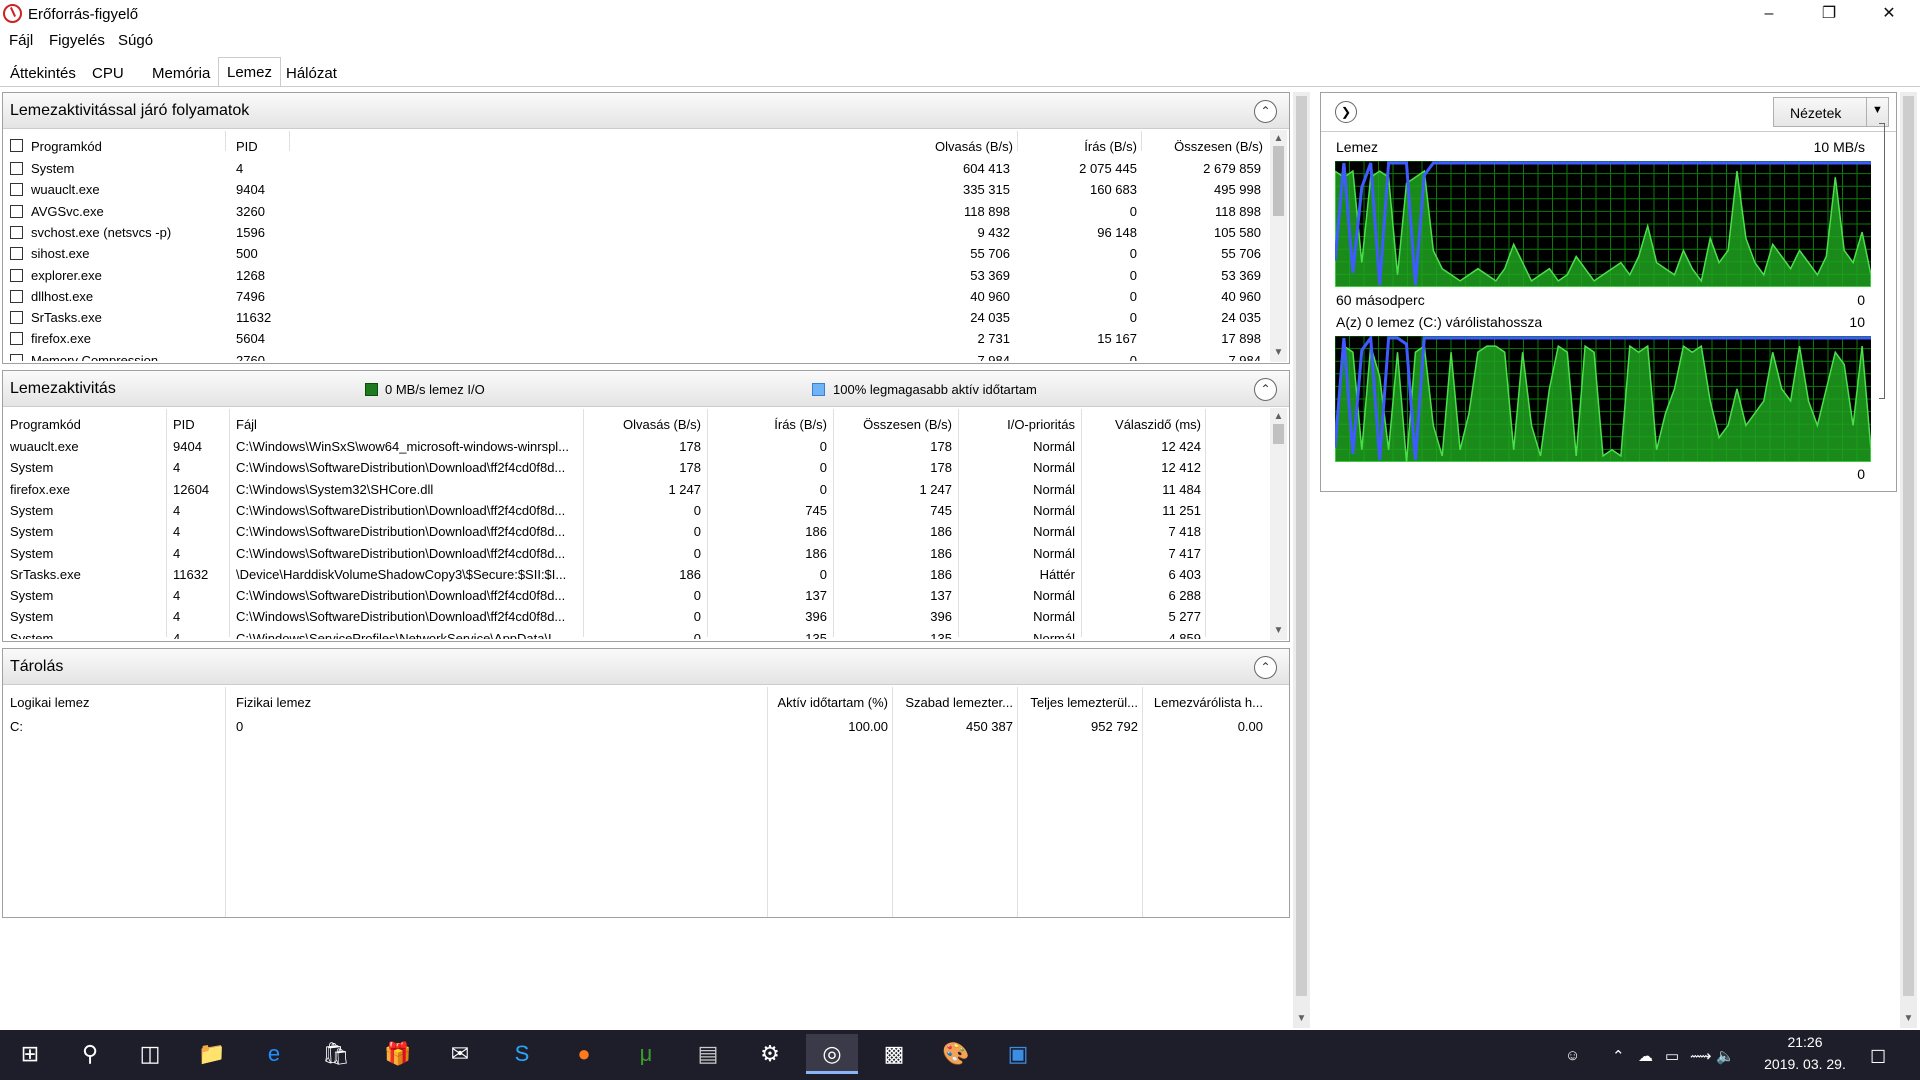 The width and height of the screenshot is (1920, 1080). I want to click on start-windows-icon: ⊞, so click(30, 1054).